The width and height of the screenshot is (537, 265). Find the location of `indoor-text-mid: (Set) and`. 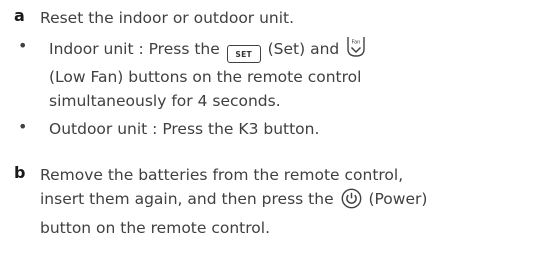

indoor-text-mid: (Set) and is located at coordinates (303, 49).